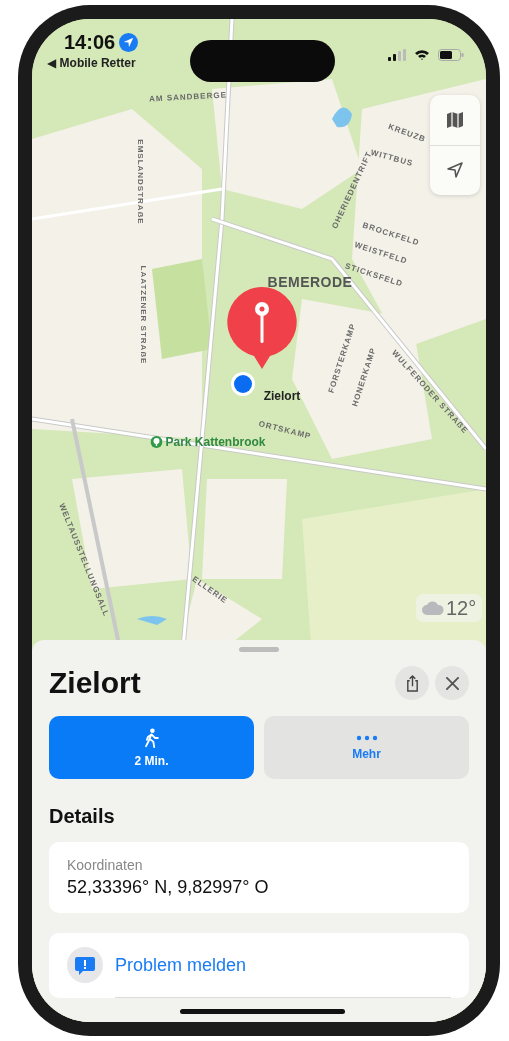 The width and height of the screenshot is (509, 1041). What do you see at coordinates (85, 965) in the screenshot?
I see `exclamation-bubble-icon` at bounding box center [85, 965].